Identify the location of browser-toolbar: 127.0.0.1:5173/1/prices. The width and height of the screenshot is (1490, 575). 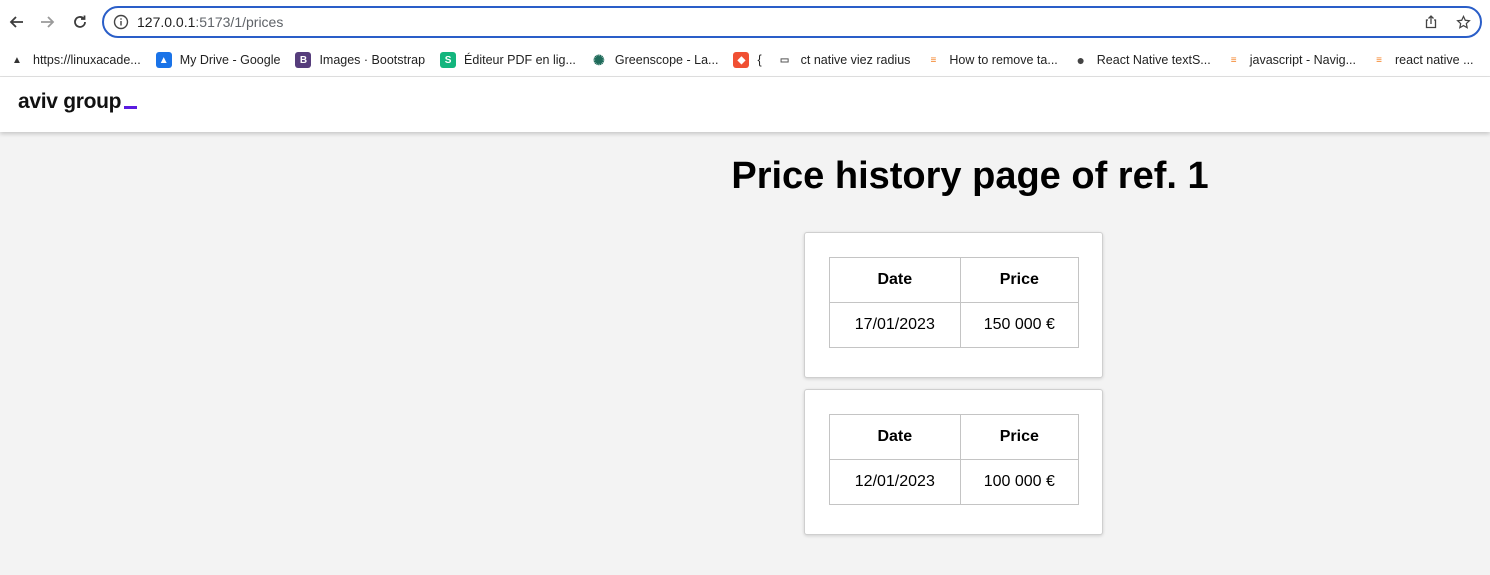
(745, 22).